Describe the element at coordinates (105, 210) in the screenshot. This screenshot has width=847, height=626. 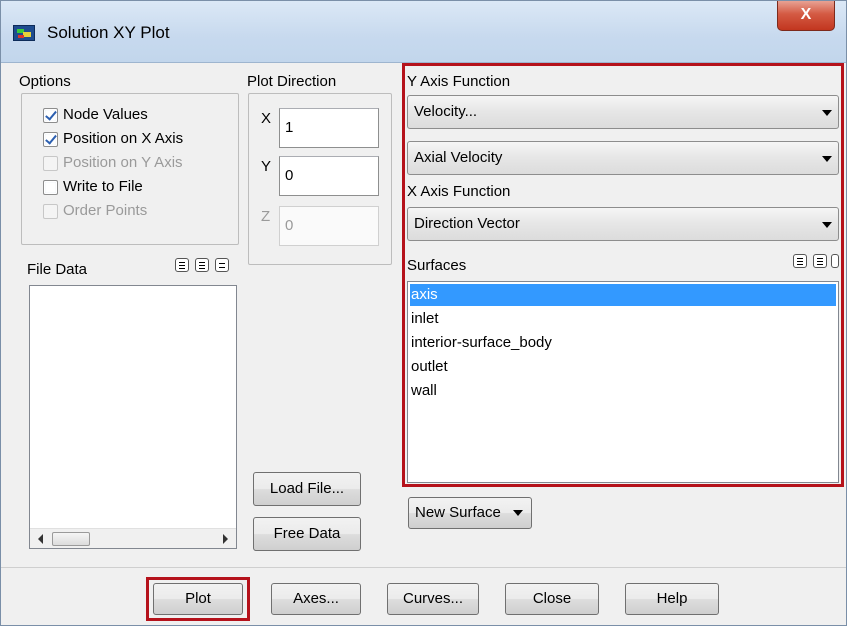
I see `order-points-label: Order Points` at that location.